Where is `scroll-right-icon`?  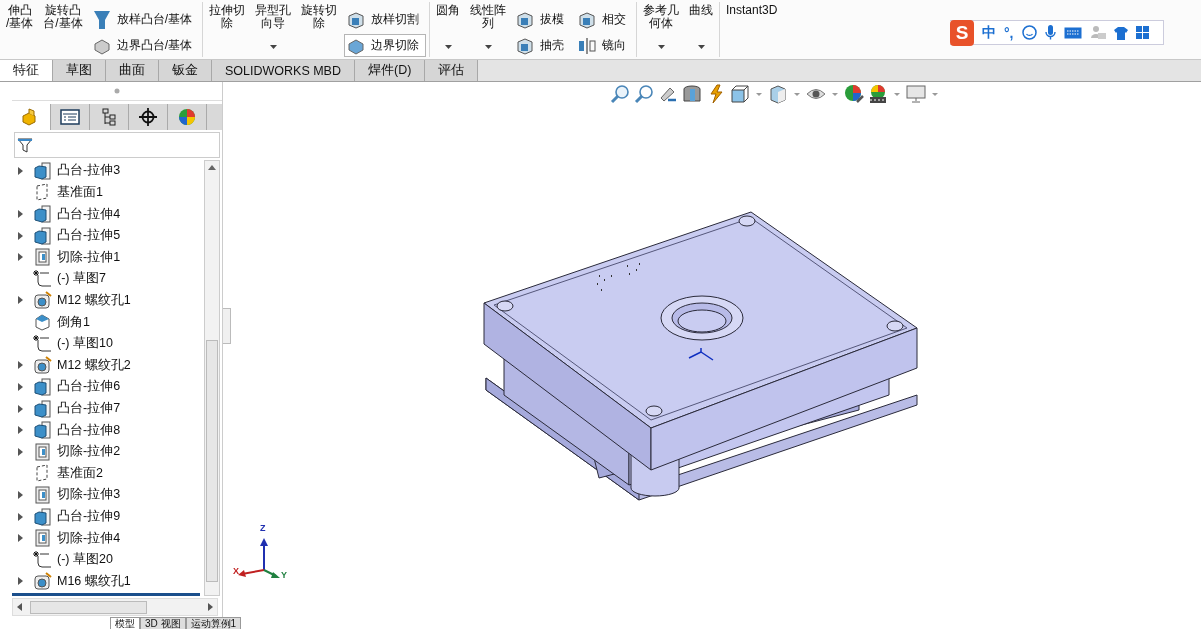
scroll-right-icon is located at coordinates (210, 607).